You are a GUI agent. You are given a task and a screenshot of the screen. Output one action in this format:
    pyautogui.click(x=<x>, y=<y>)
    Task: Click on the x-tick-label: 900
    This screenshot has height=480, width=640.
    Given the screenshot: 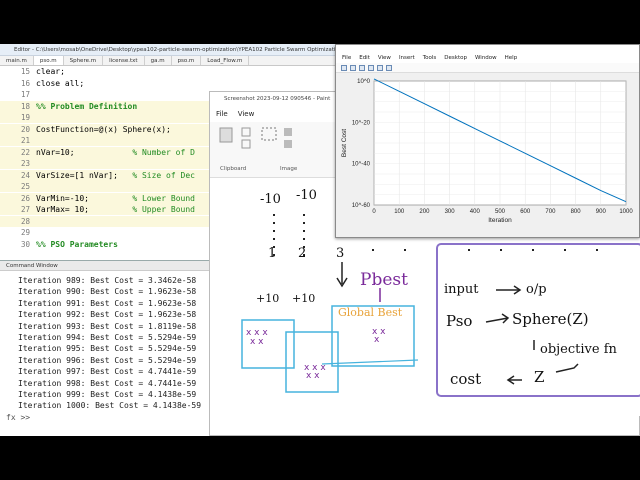 What is the action you would take?
    pyautogui.click(x=601, y=212)
    